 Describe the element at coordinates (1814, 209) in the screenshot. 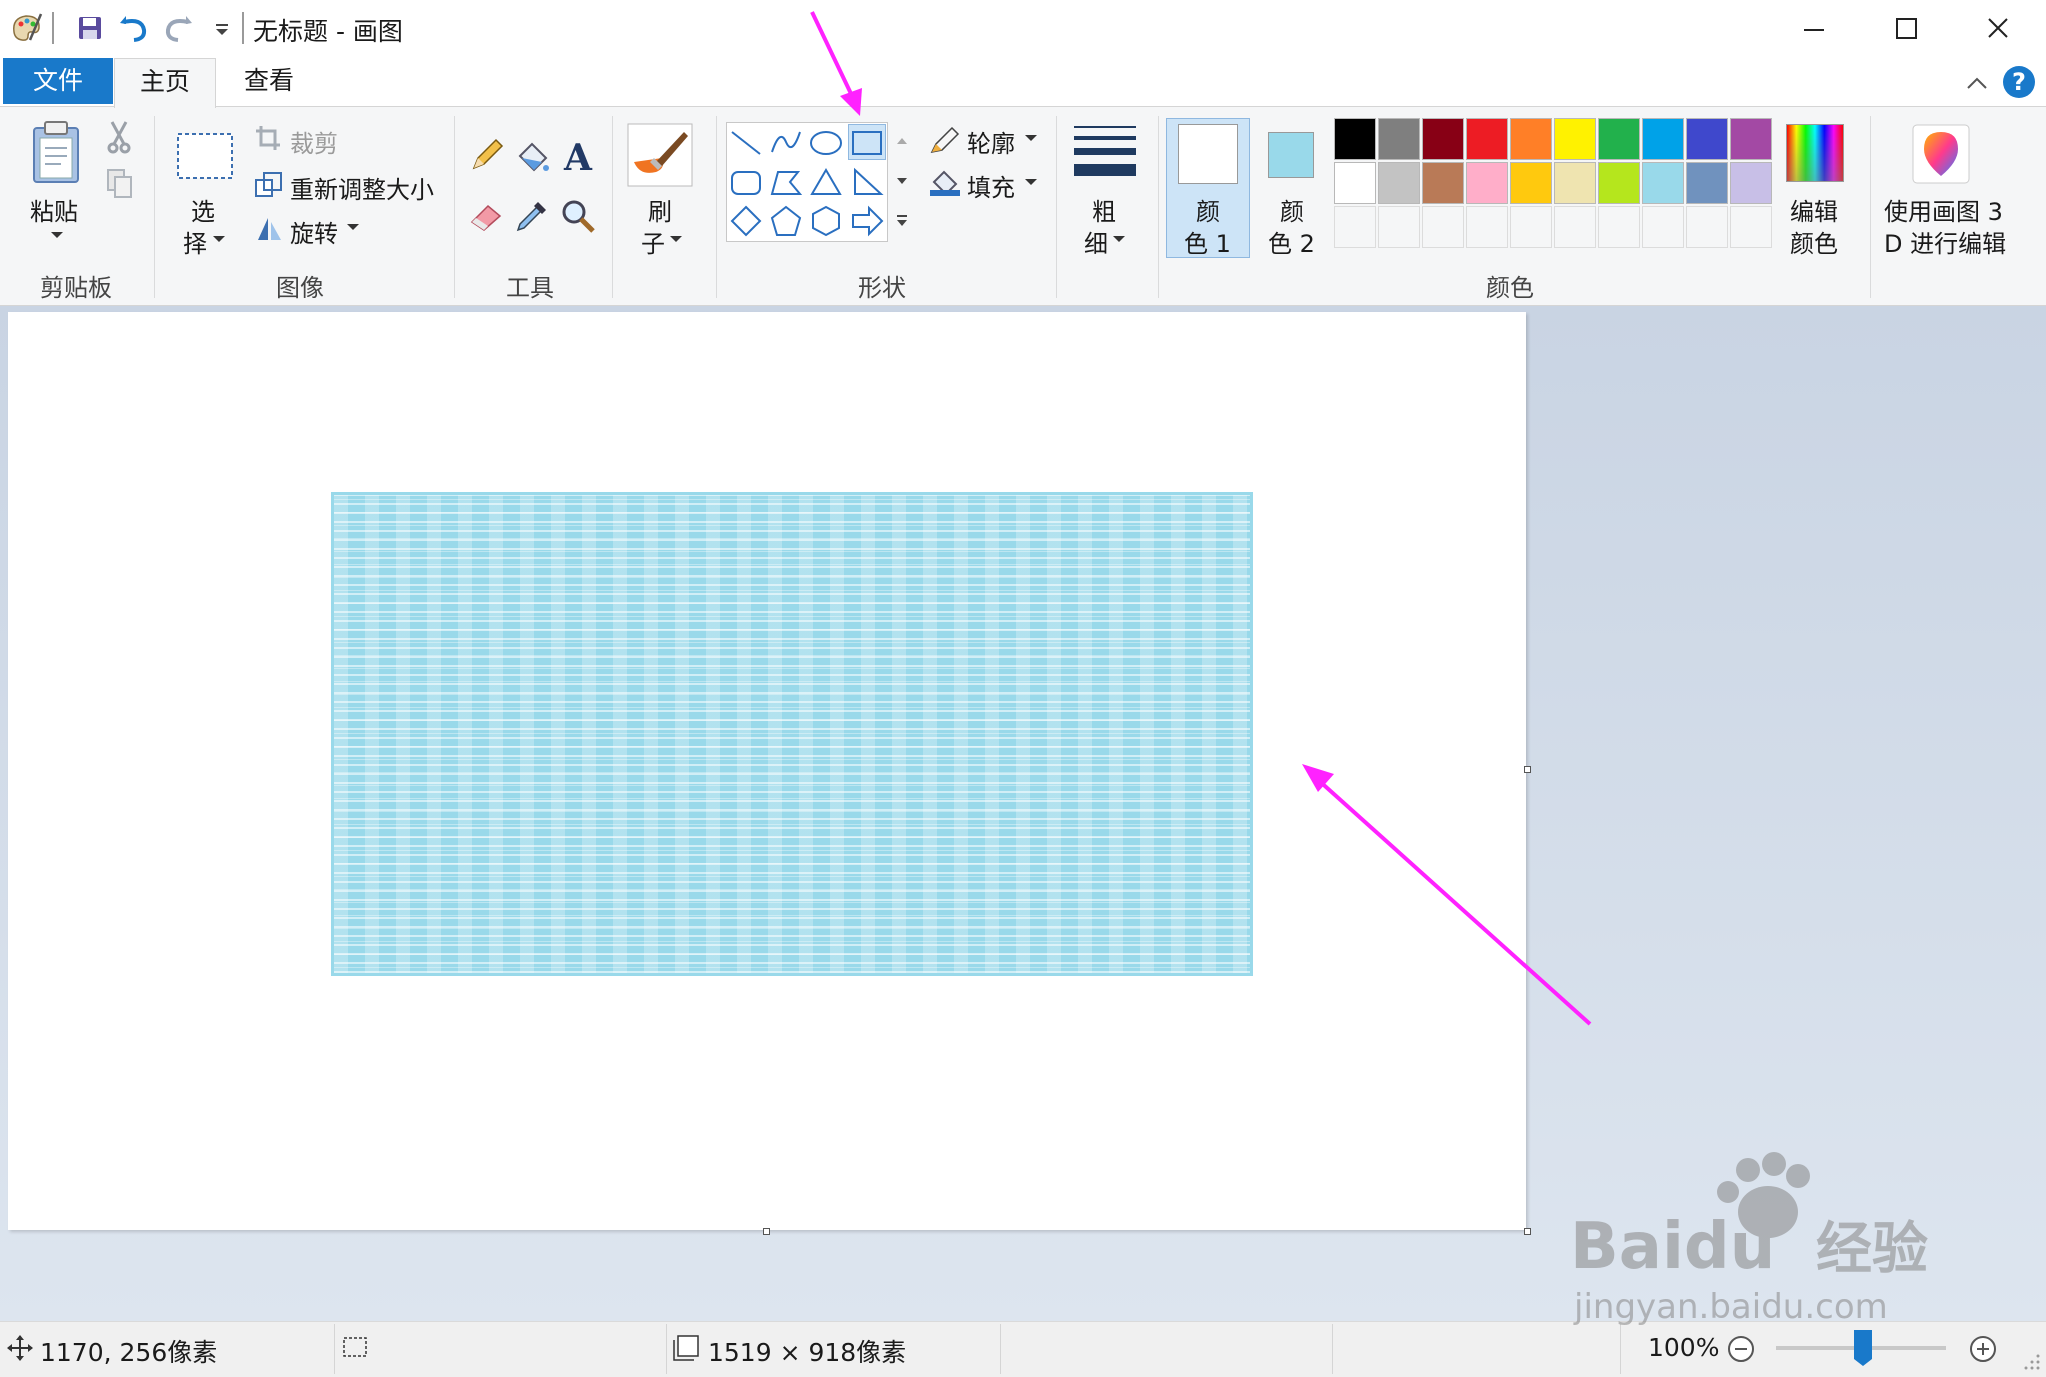

I see `edit-colors-label-top: 编辑` at that location.